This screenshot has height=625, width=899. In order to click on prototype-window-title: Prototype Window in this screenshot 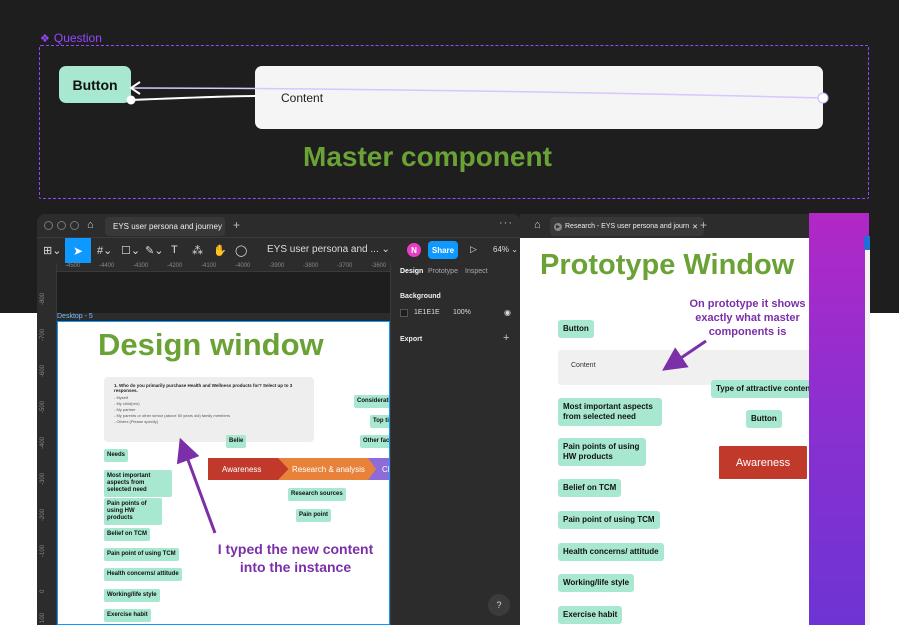, I will do `click(667, 265)`.